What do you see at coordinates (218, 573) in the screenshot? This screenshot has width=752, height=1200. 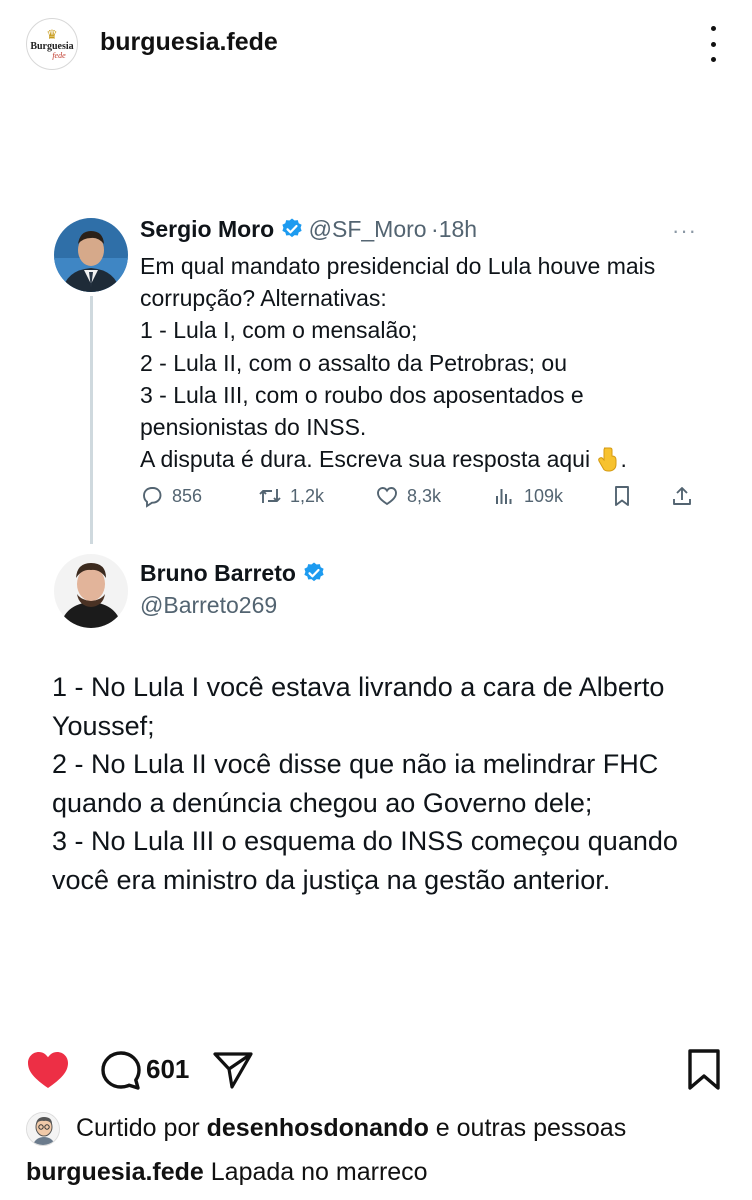 I see `tweet2-author-name: Bruno Barreto` at bounding box center [218, 573].